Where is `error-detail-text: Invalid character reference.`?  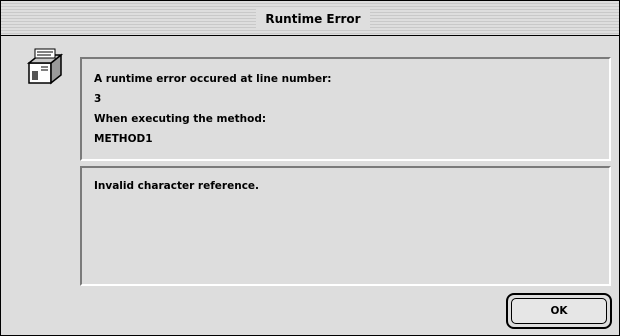
error-detail-text: Invalid character reference. is located at coordinates (177, 186).